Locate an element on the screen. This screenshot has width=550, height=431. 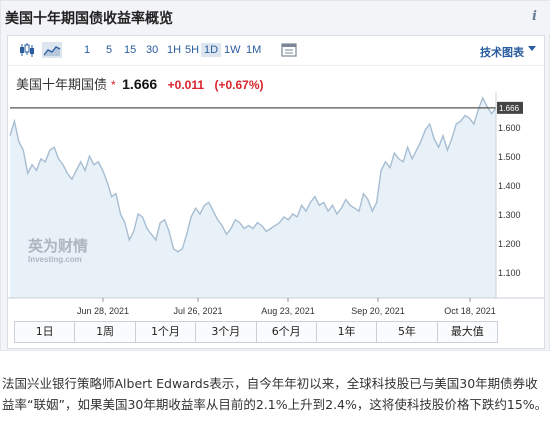
quote-name: 美国十年期国债 is located at coordinates (62, 84).